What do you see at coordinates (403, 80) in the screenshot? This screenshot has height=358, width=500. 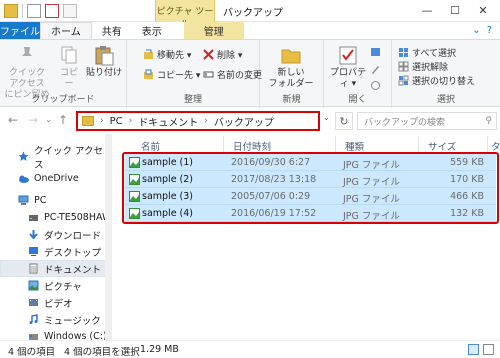 I see `invert-selection-icon` at bounding box center [403, 80].